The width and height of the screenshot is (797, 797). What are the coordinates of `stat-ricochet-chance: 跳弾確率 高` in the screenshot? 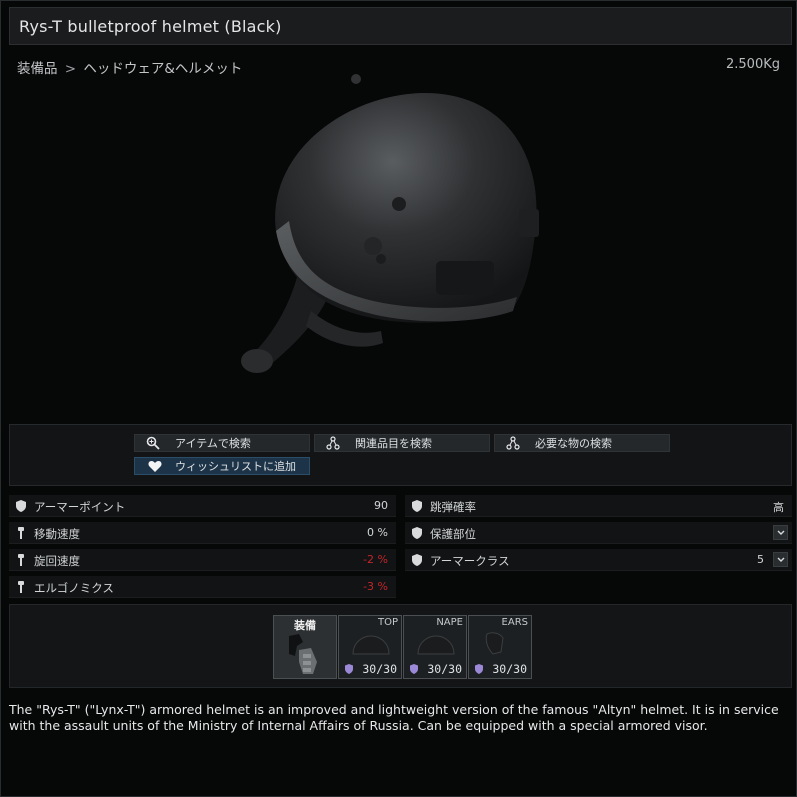 It's located at (598, 506).